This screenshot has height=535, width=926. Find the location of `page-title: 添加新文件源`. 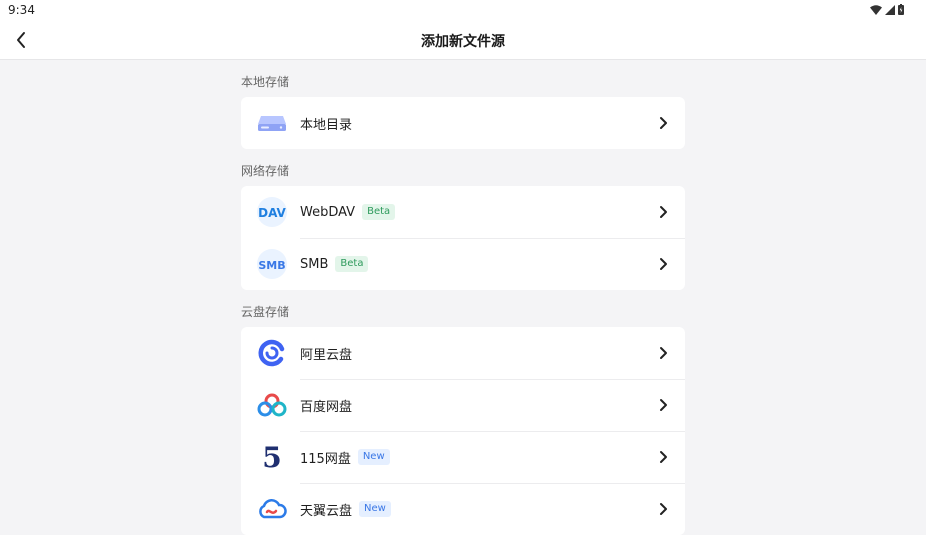

page-title: 添加新文件源 is located at coordinates (463, 42).